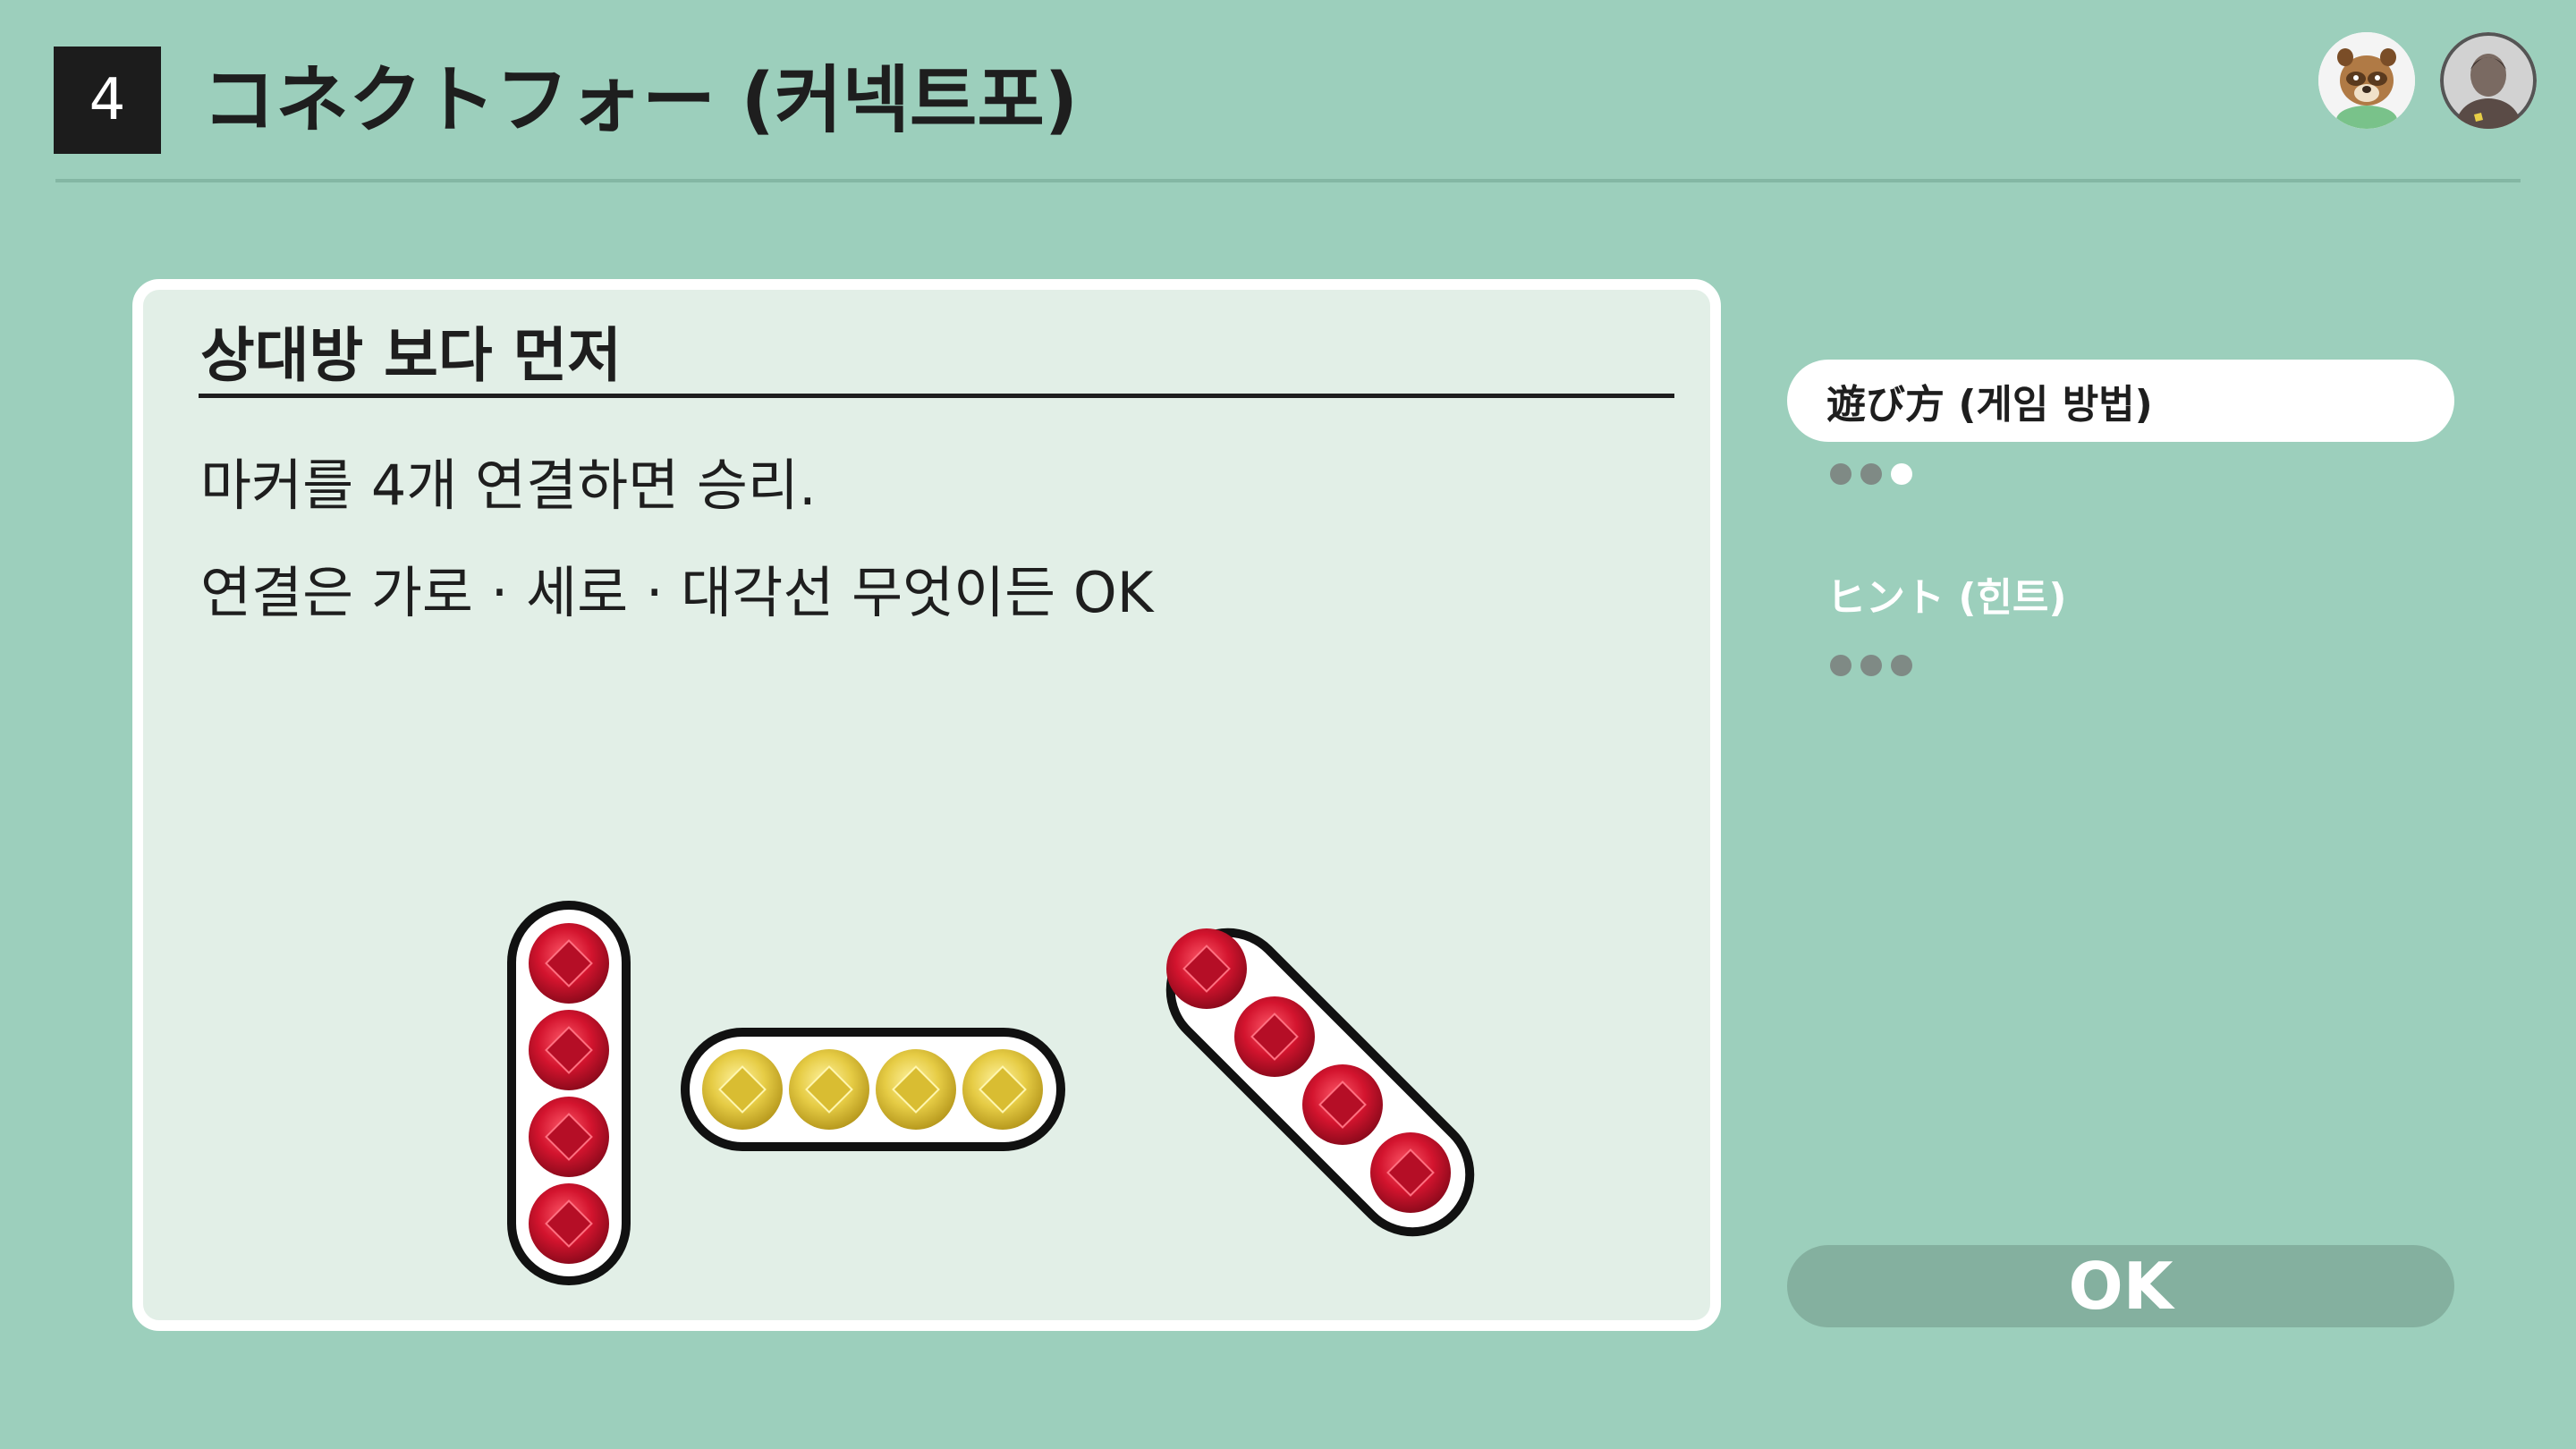  What do you see at coordinates (1288, 180) in the screenshot?
I see `header-divider` at bounding box center [1288, 180].